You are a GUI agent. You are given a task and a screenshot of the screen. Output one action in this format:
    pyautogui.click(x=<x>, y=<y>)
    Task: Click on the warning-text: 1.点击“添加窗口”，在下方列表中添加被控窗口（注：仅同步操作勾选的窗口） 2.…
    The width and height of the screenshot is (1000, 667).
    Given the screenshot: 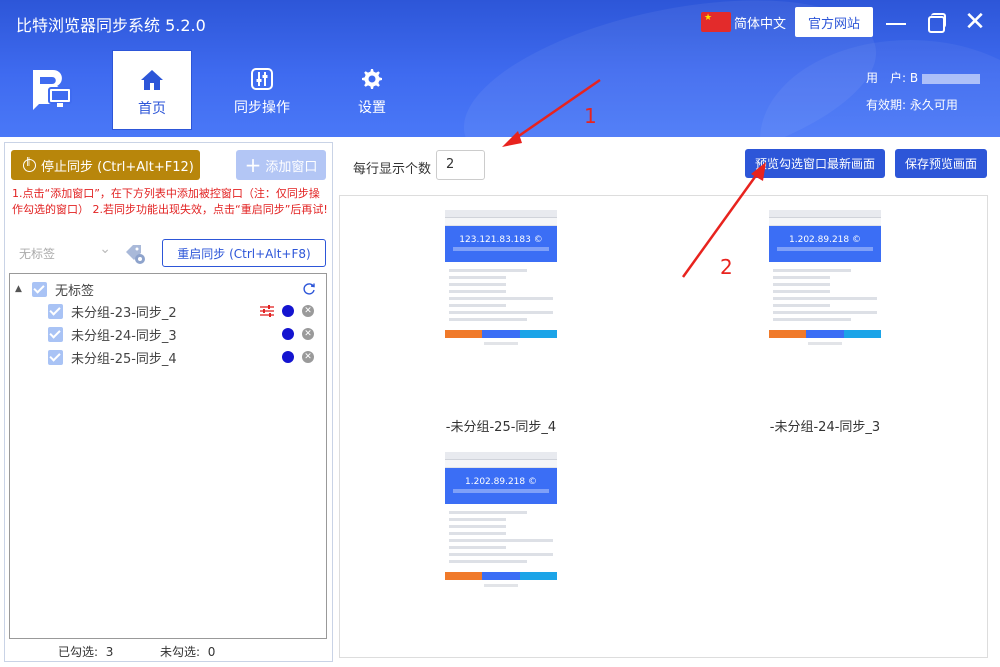 What is the action you would take?
    pyautogui.click(x=170, y=201)
    